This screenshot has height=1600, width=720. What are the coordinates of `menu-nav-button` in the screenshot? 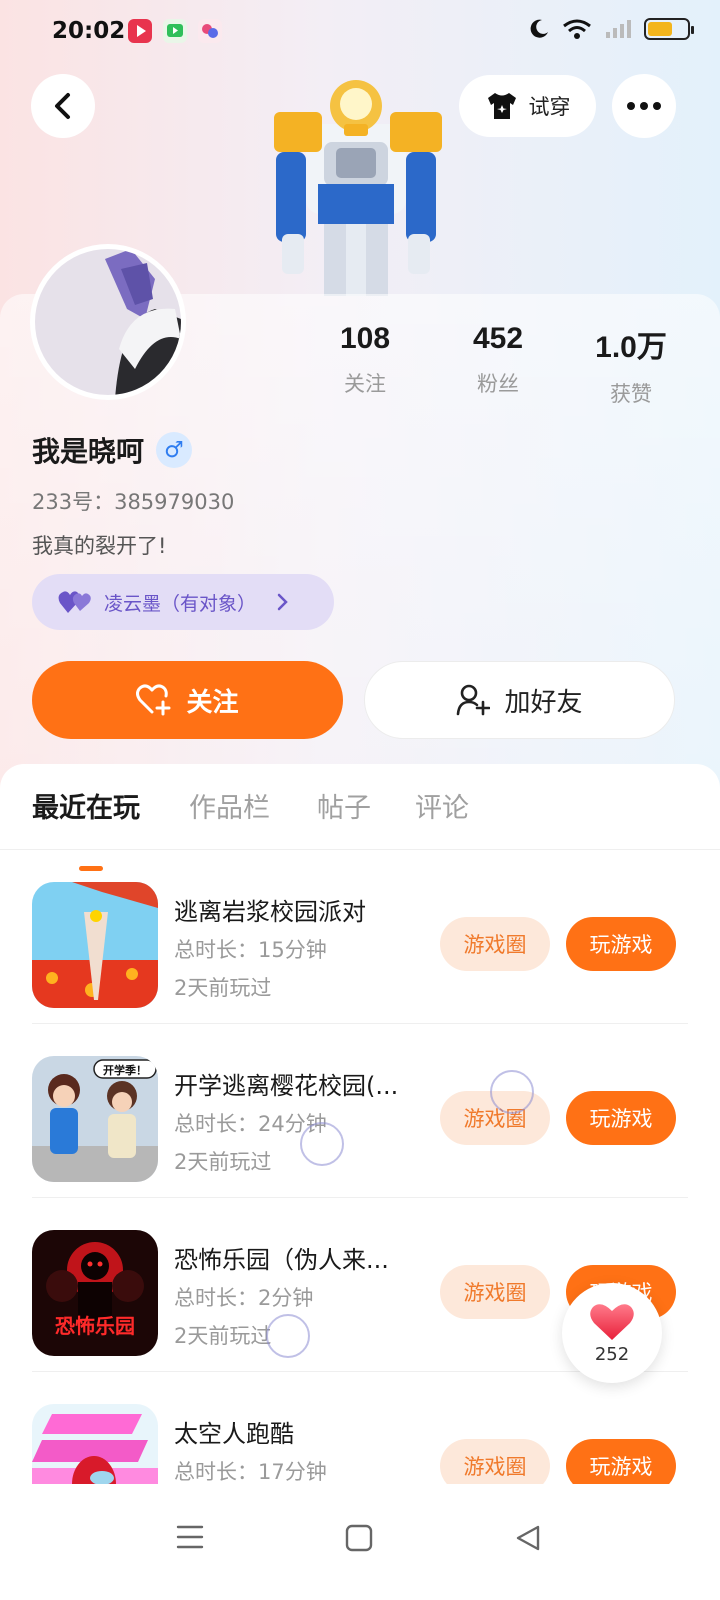 It's located at (190, 1539).